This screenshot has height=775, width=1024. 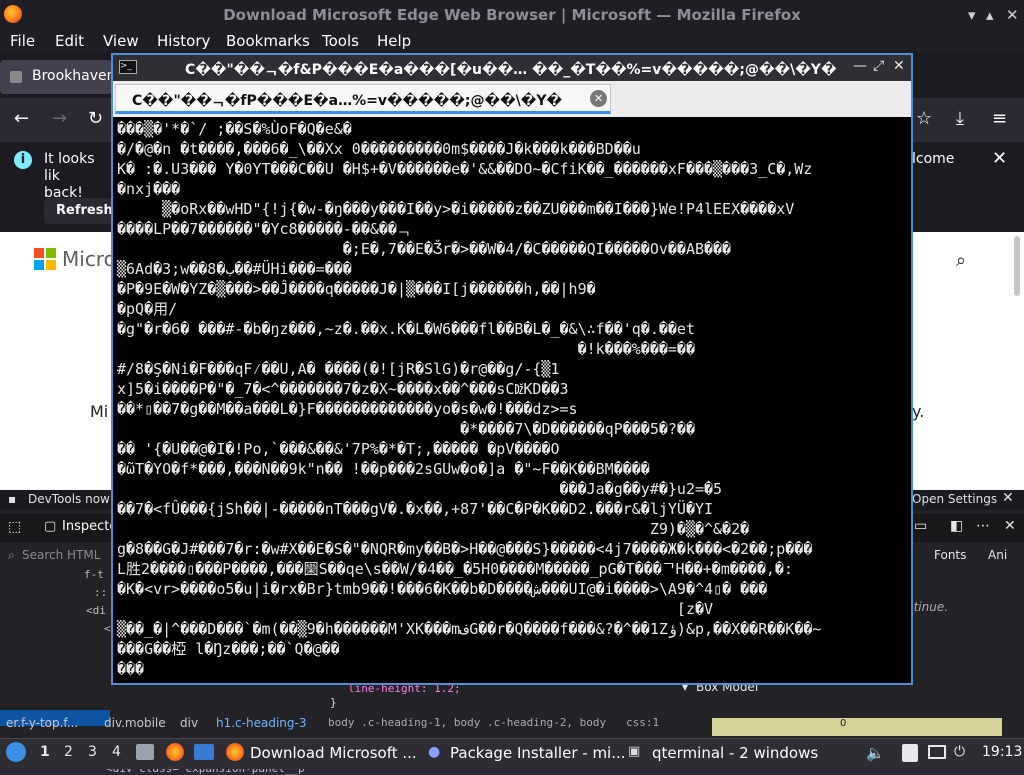 I want to click on firefox-tab-title: Brookhaven, so click(x=74, y=76).